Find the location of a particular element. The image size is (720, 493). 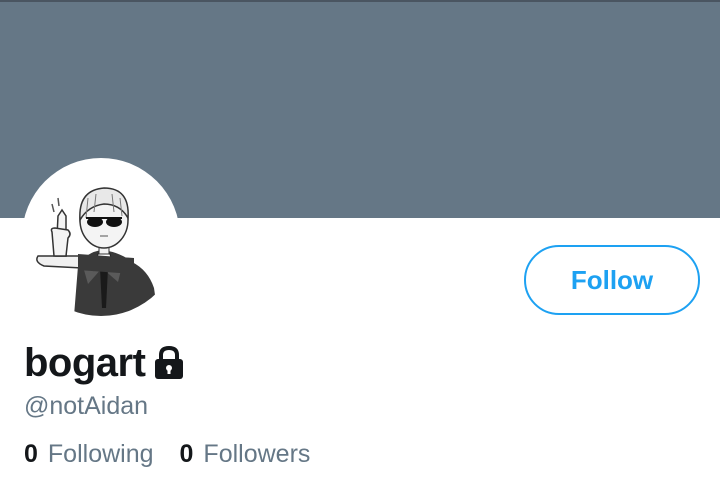

lock-icon is located at coordinates (169, 363).